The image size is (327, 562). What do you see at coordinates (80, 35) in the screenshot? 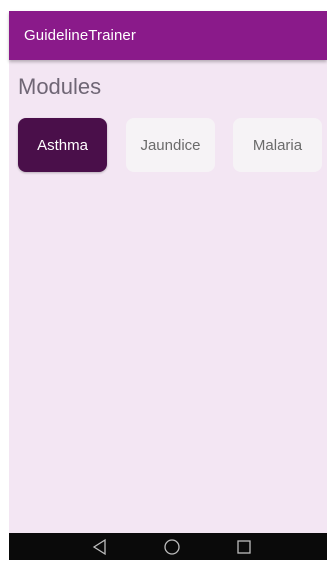
I see `app-title: GuidelineTrainer` at bounding box center [80, 35].